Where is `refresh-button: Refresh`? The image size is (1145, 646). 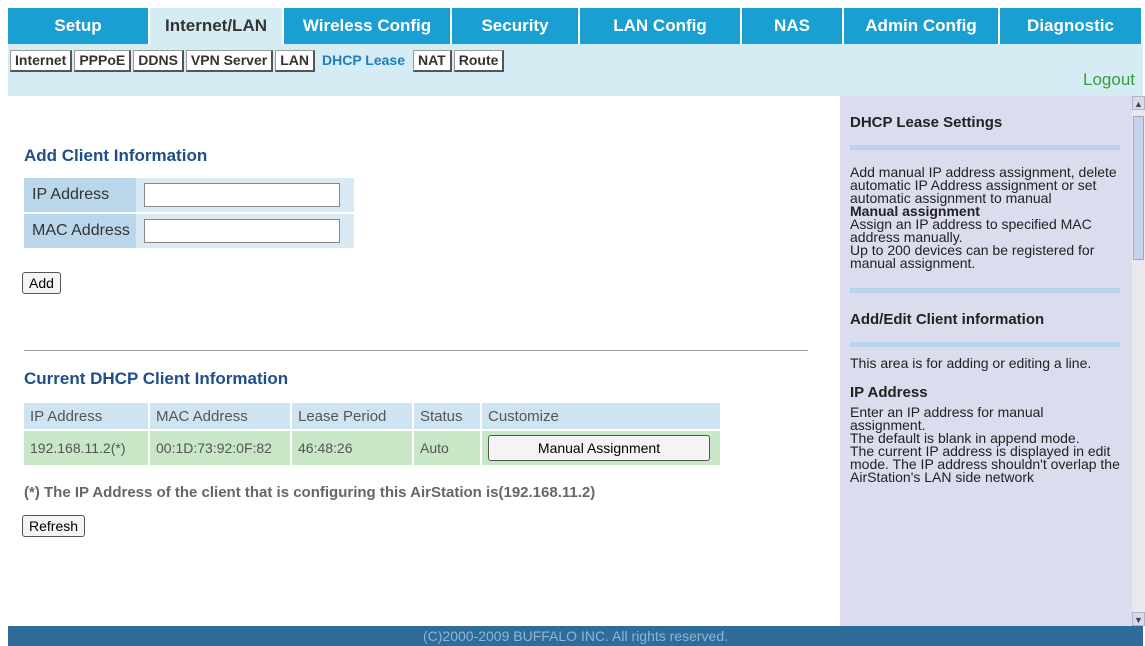
refresh-button: Refresh is located at coordinates (54, 526).